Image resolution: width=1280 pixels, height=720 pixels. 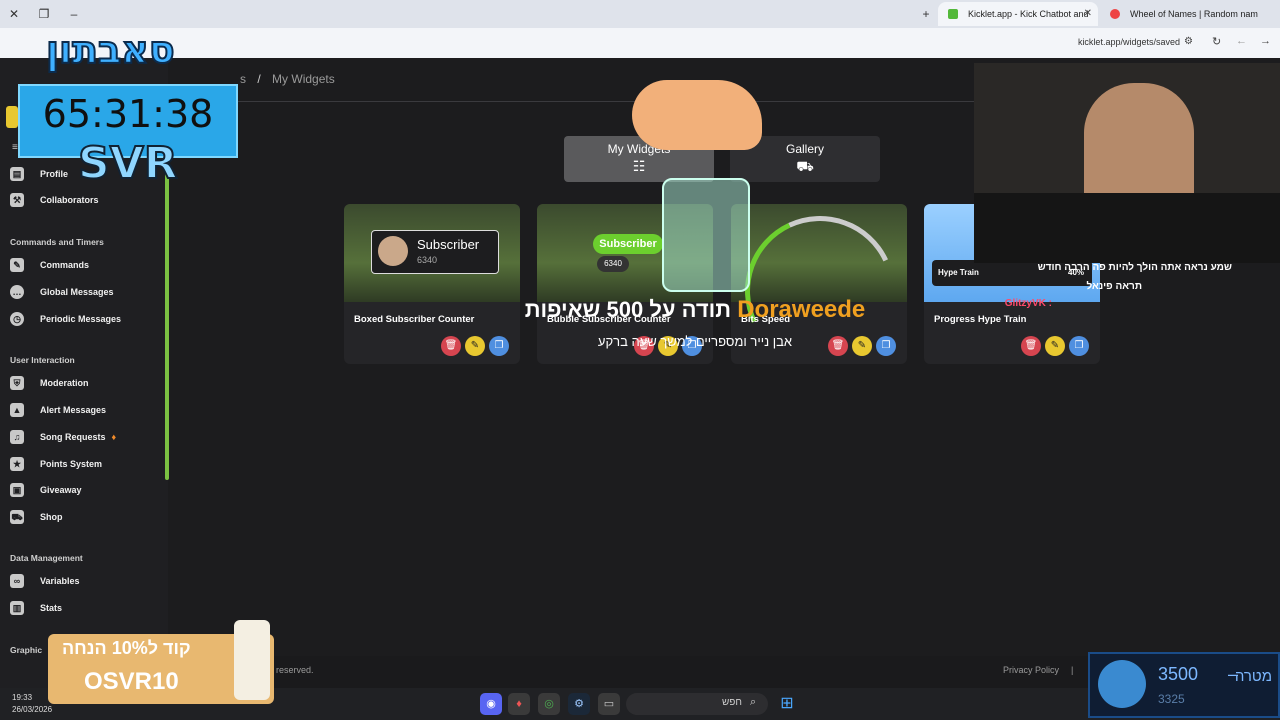 I want to click on restore-window-icon: ❐, so click(x=44, y=14).